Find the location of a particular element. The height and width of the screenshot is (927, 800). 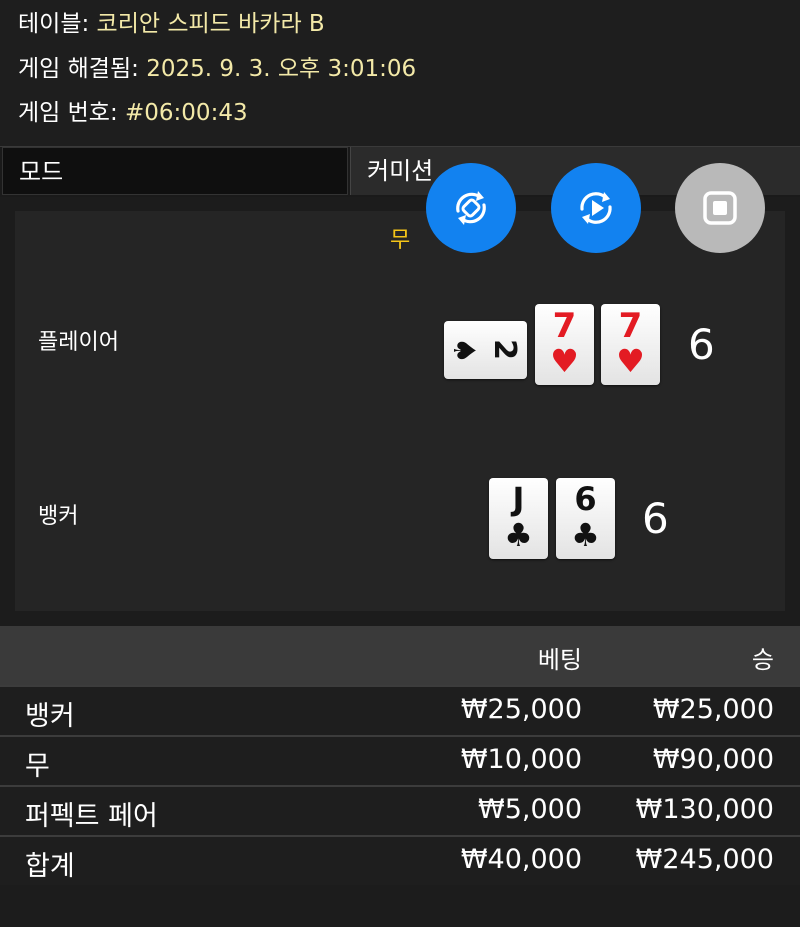

resolved-info: 게임 해결됨: 2025. 9. 3. 오후 3:01:06 is located at coordinates (217, 66).